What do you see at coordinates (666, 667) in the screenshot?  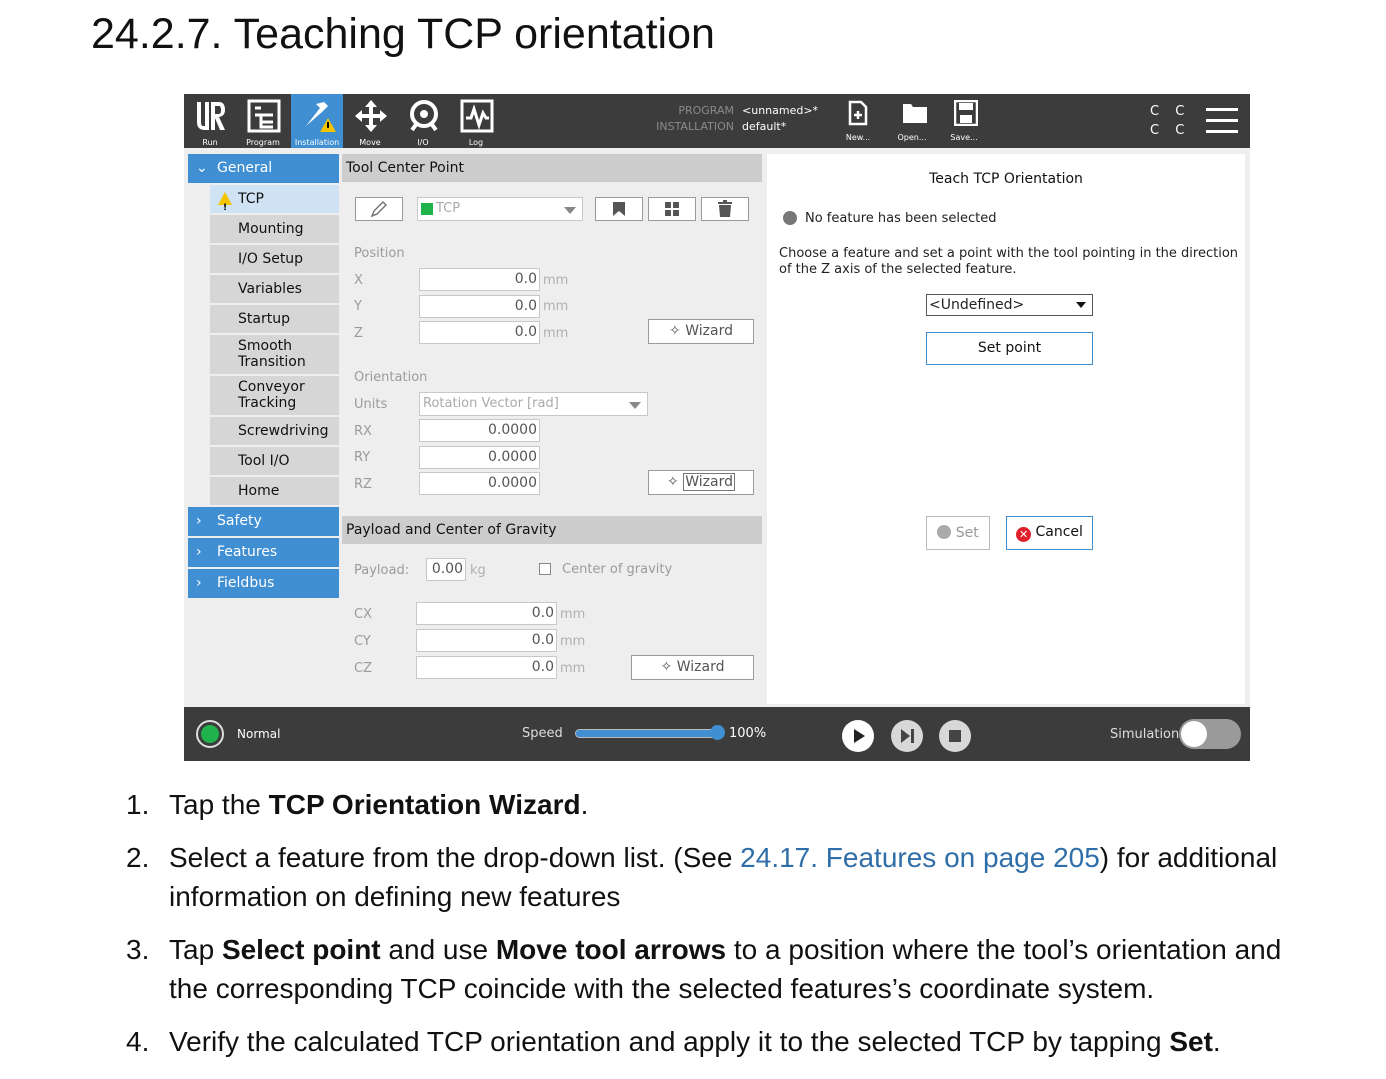 I see `wand-icon: ✧` at bounding box center [666, 667].